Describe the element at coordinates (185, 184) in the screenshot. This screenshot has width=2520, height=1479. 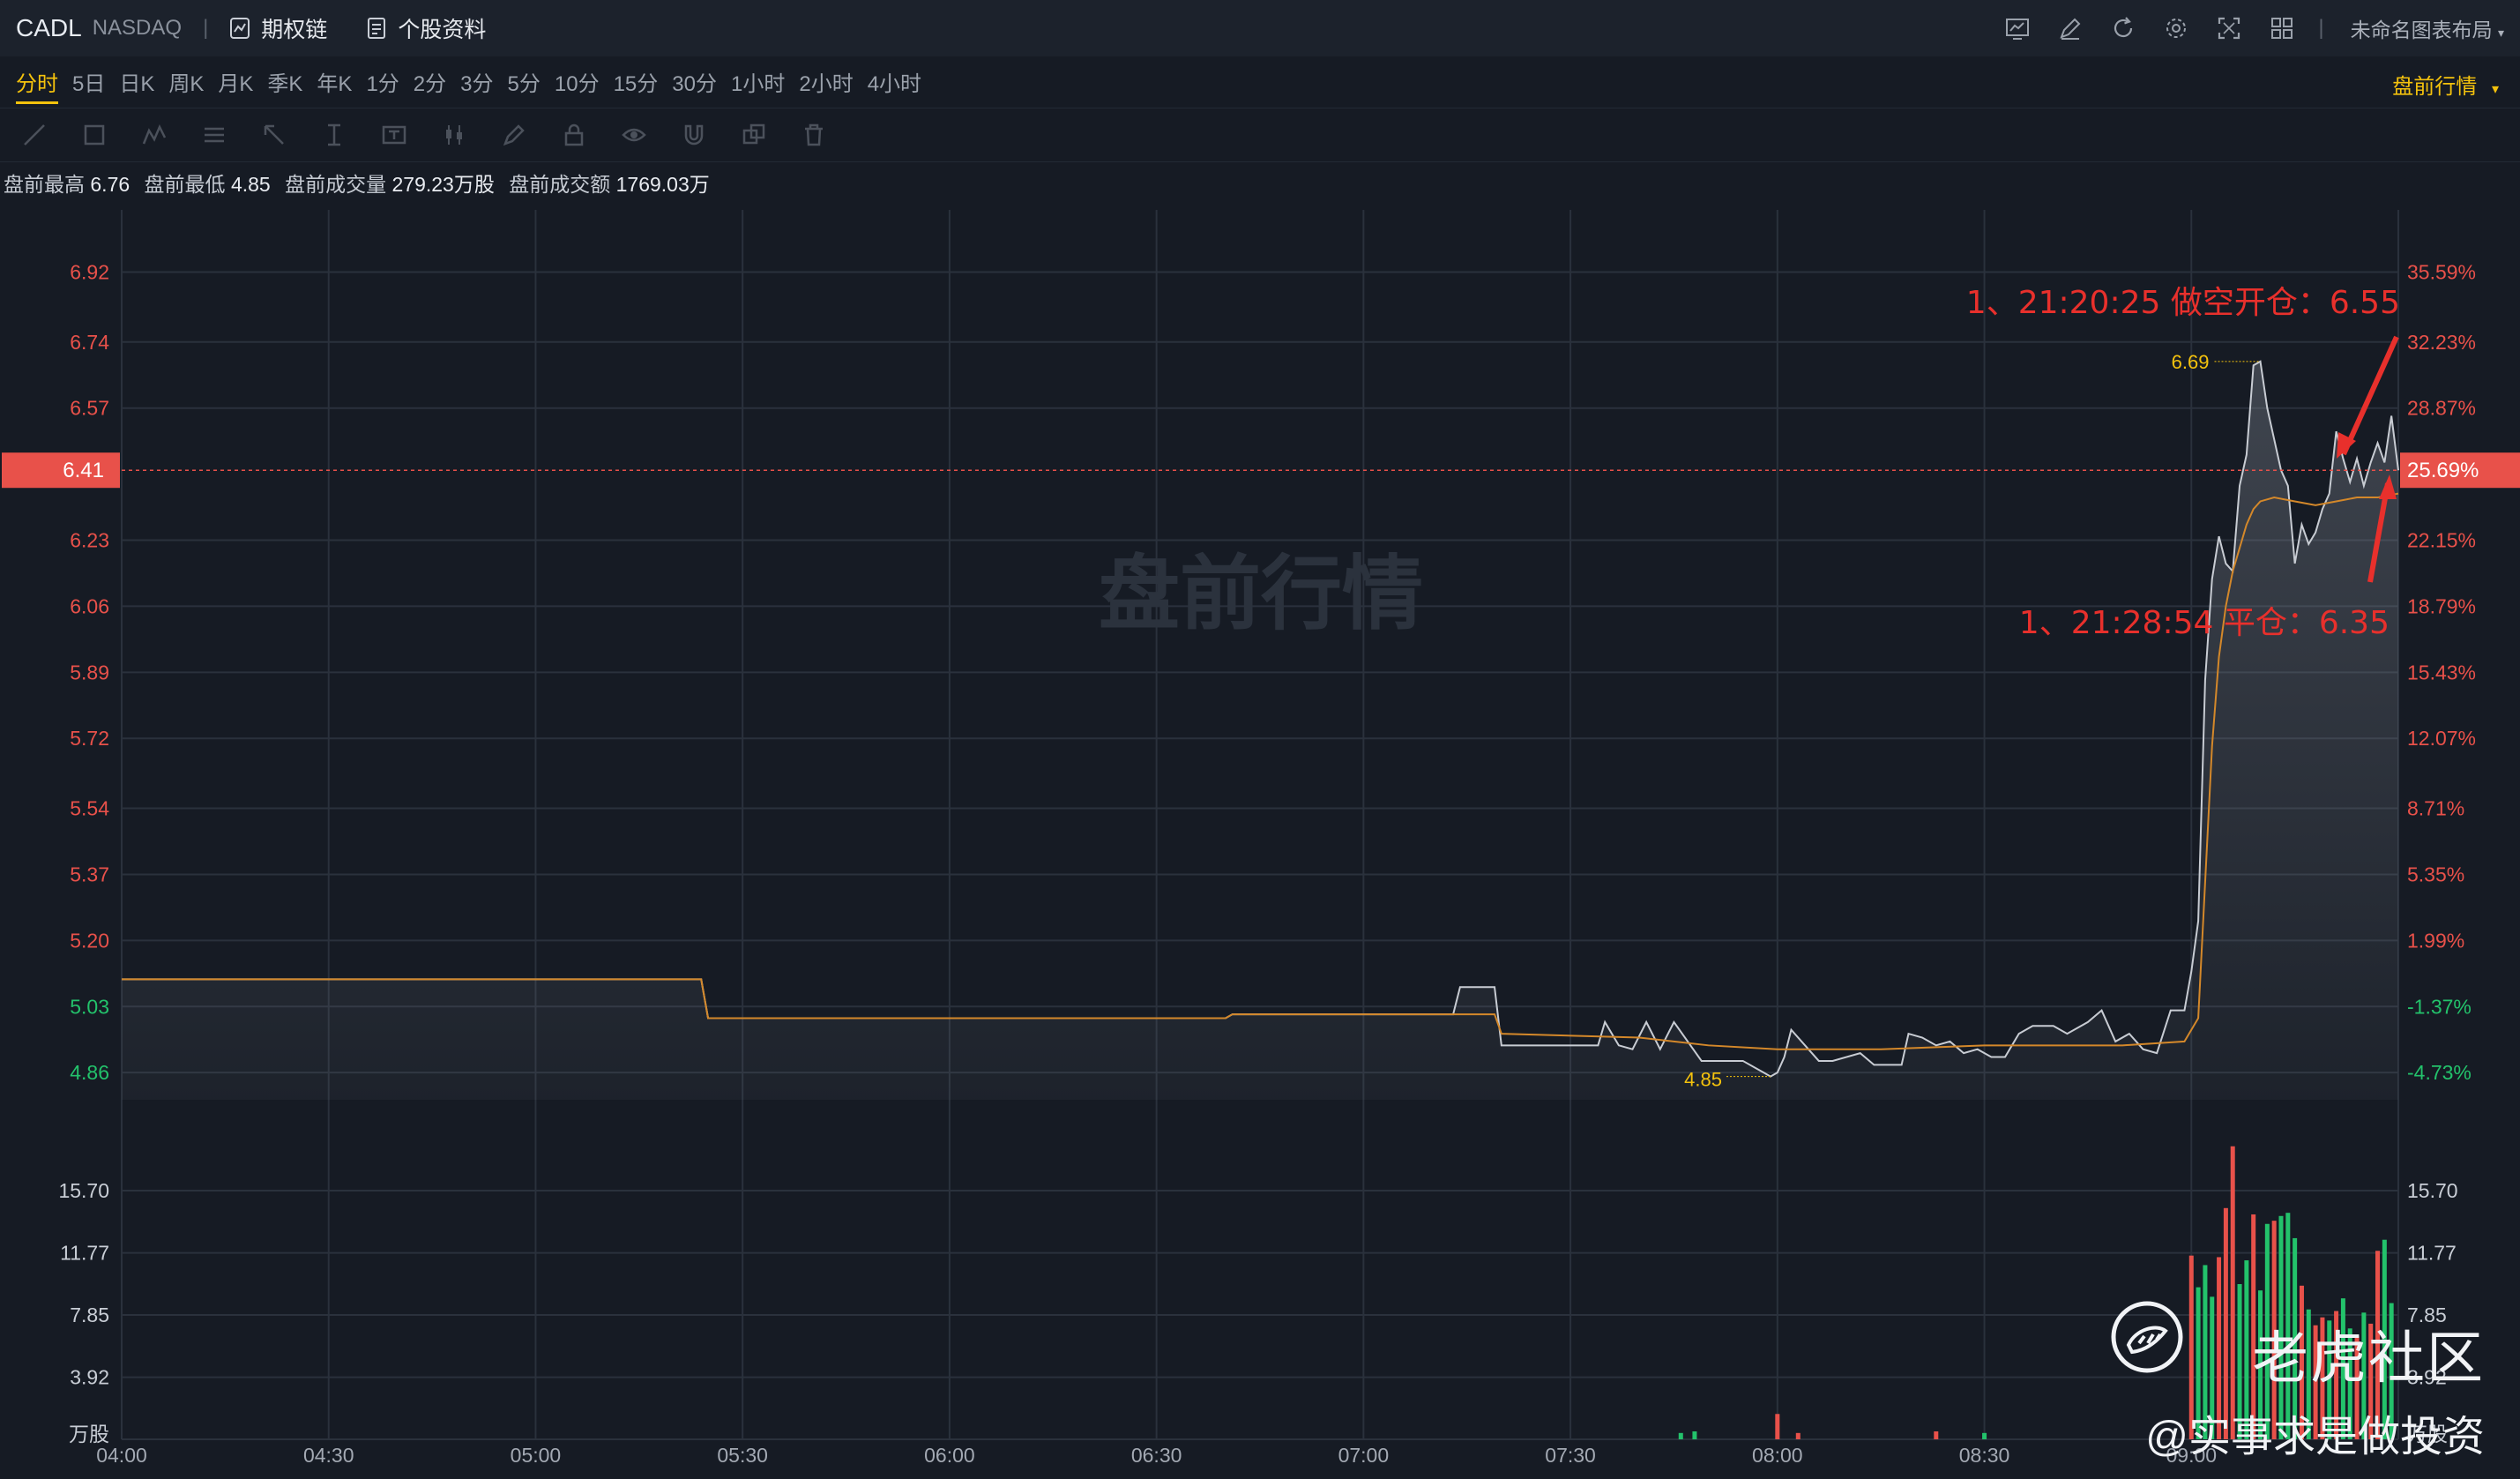
I see `low-label: 盘前最低` at that location.